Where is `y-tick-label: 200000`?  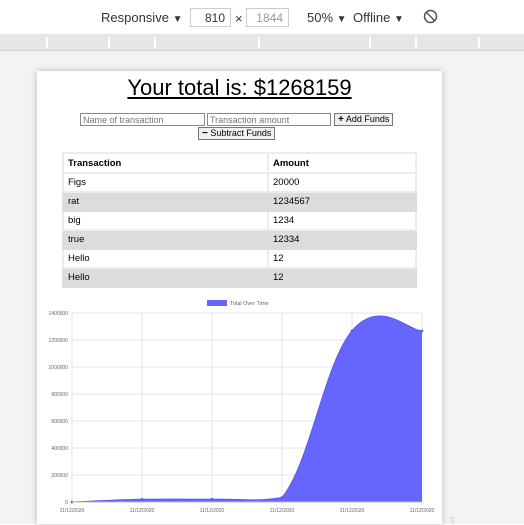 y-tick-label: 200000 is located at coordinates (59, 476).